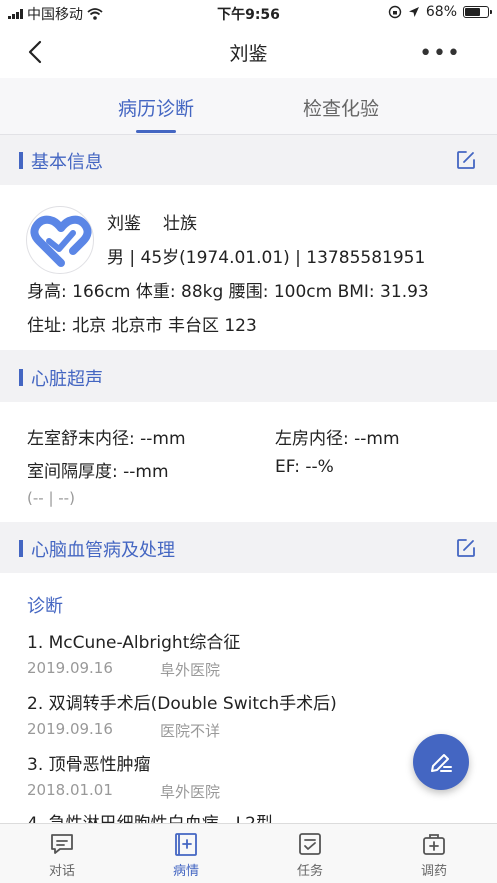 Image resolution: width=497 pixels, height=883 pixels. I want to click on tab-tasks: 任务, so click(310, 854).